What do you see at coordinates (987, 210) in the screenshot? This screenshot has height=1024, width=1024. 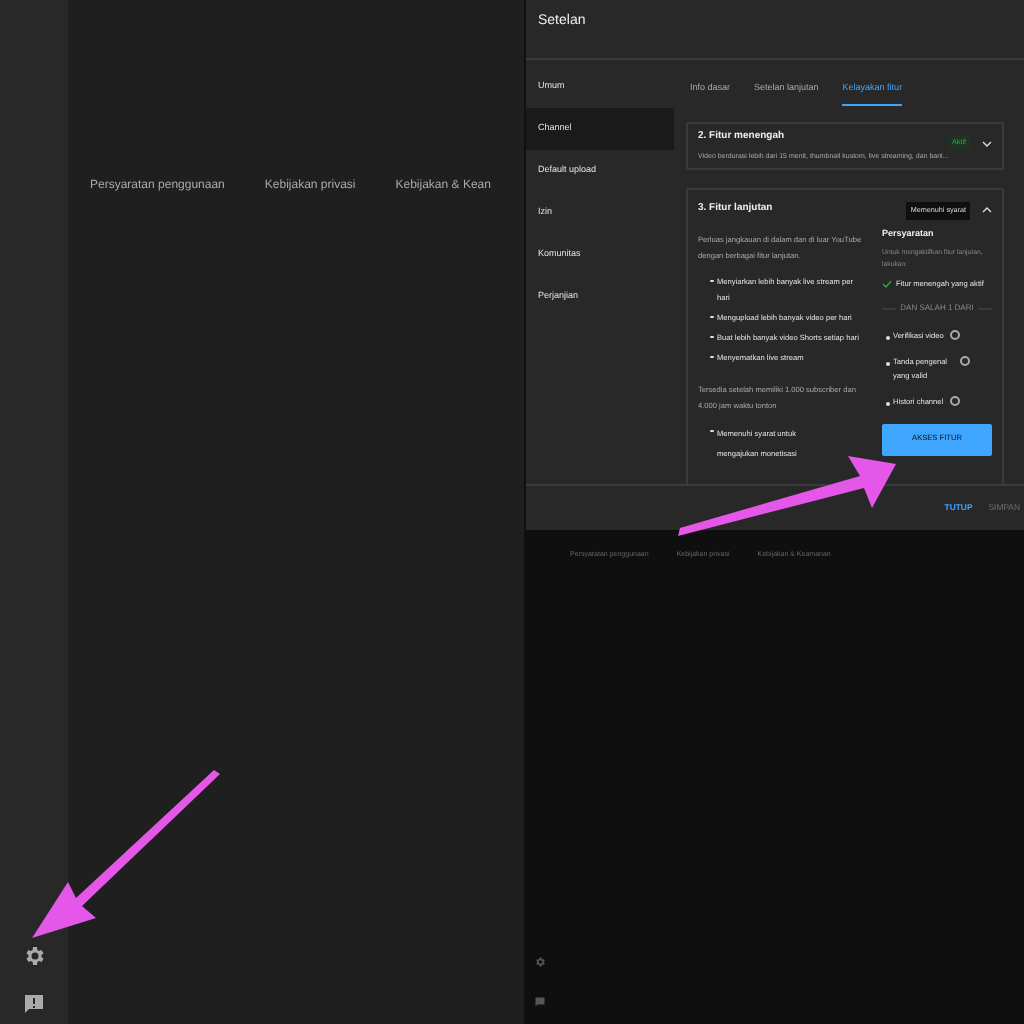 I see `chevron-up-icon` at bounding box center [987, 210].